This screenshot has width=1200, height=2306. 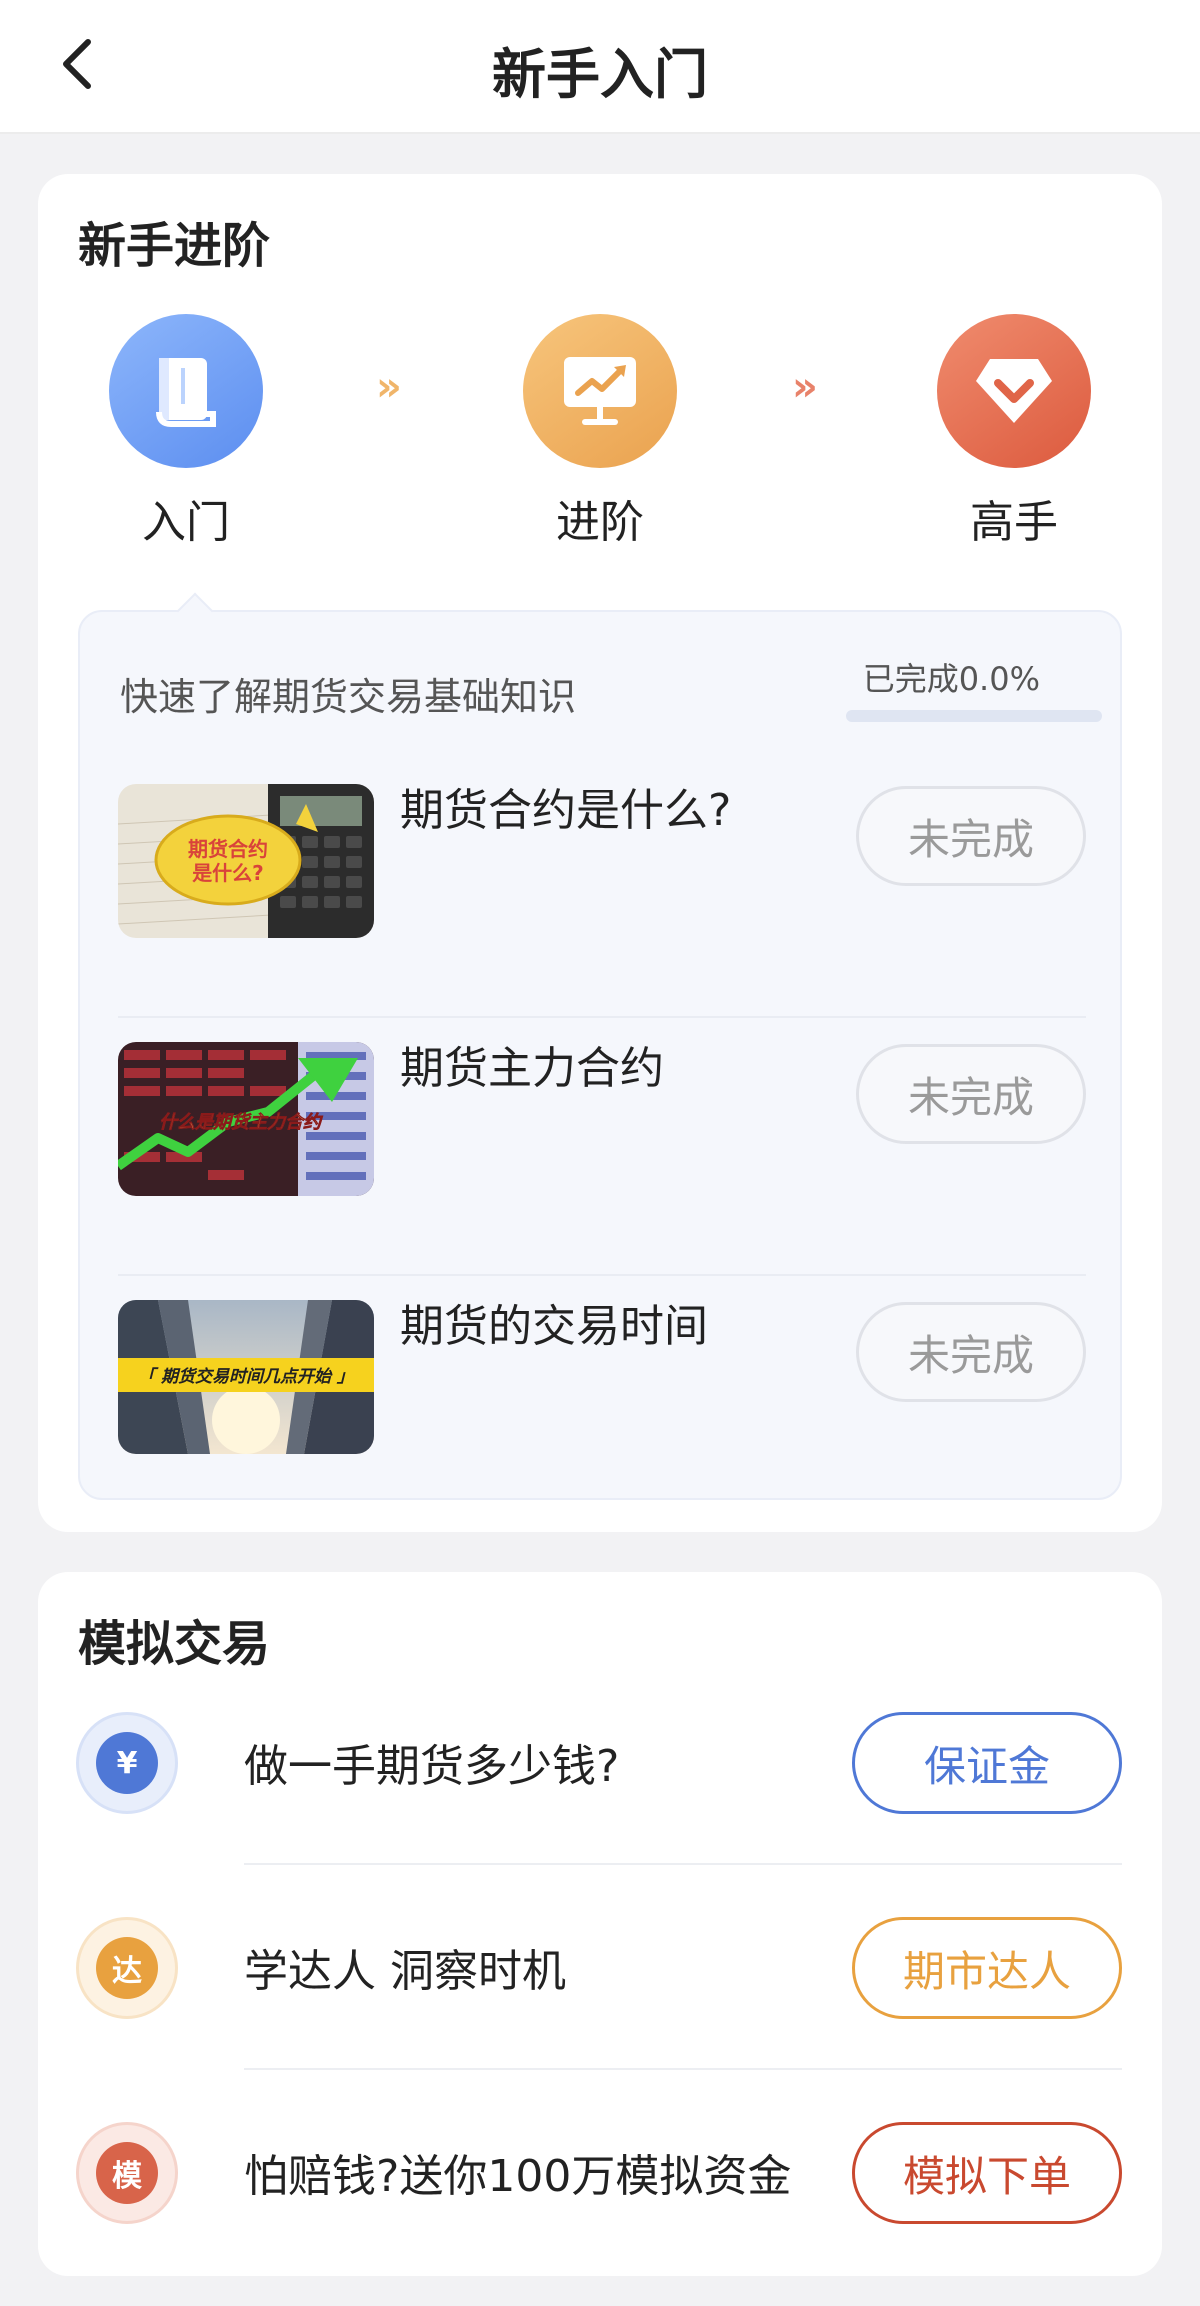 What do you see at coordinates (602, 1405) in the screenshot?
I see `course-item: 「 期货交易时间几点开始 」 期货的交易时间 未完成` at bounding box center [602, 1405].